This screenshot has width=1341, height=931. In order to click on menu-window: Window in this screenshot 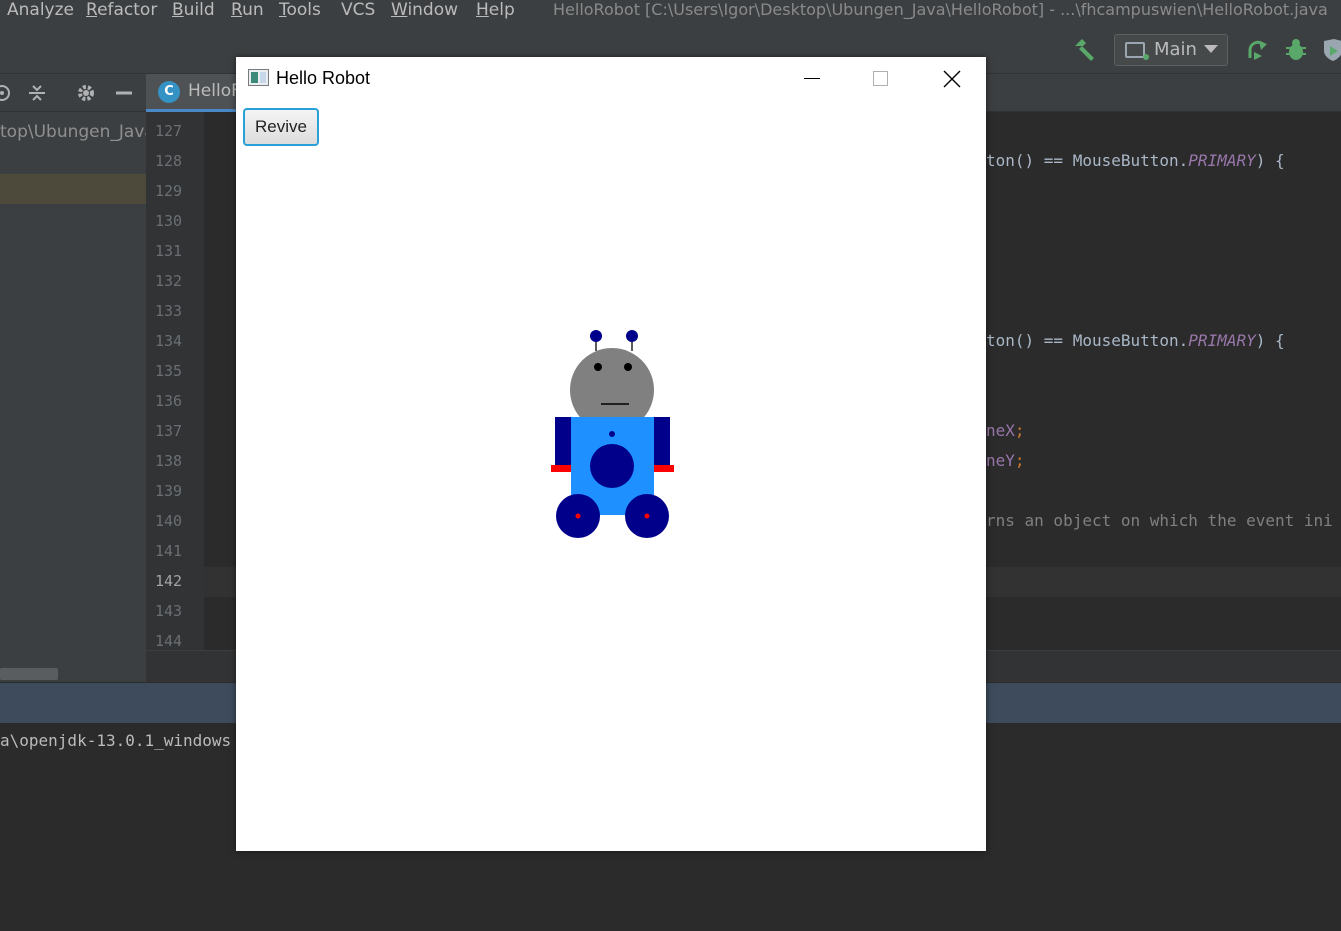, I will do `click(424, 10)`.